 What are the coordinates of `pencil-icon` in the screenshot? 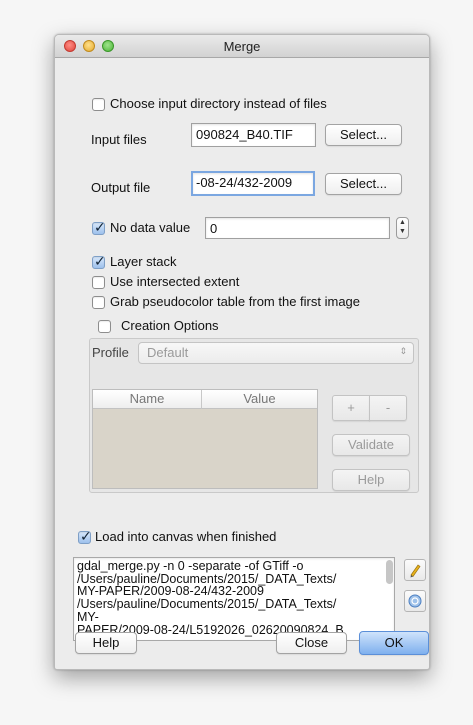 It's located at (415, 571).